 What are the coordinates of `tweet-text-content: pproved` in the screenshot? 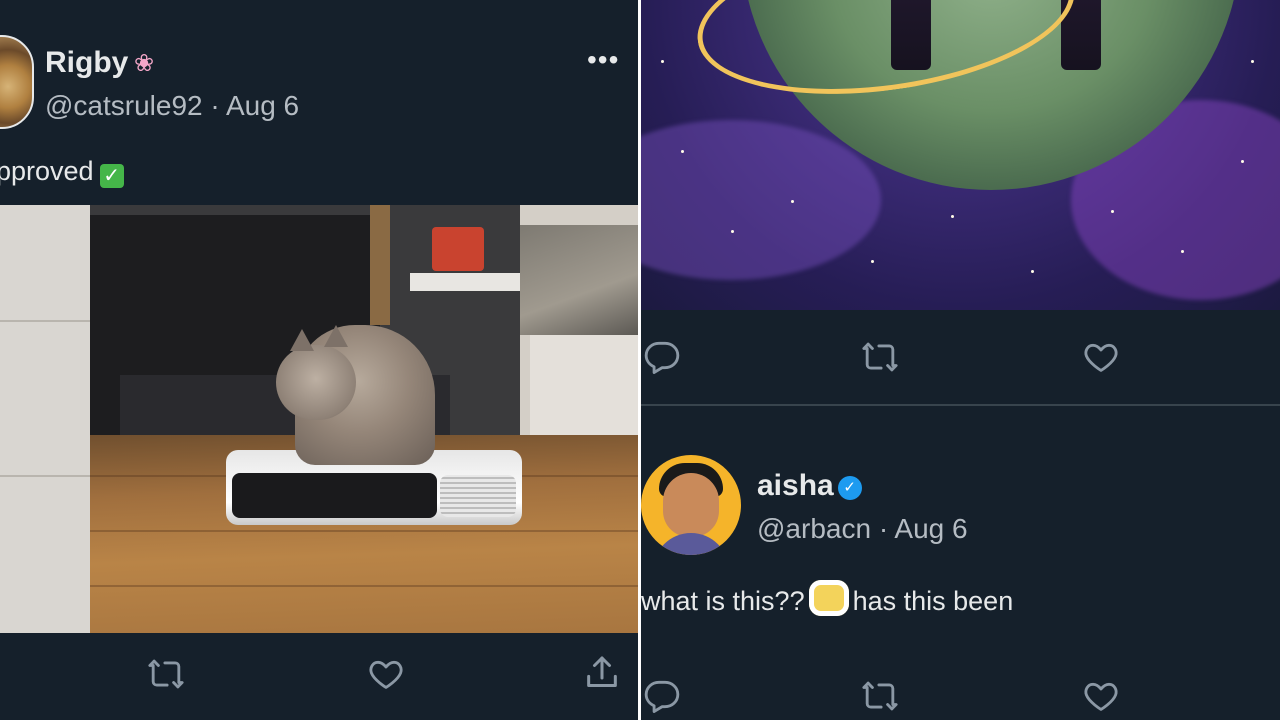 It's located at (47, 171).